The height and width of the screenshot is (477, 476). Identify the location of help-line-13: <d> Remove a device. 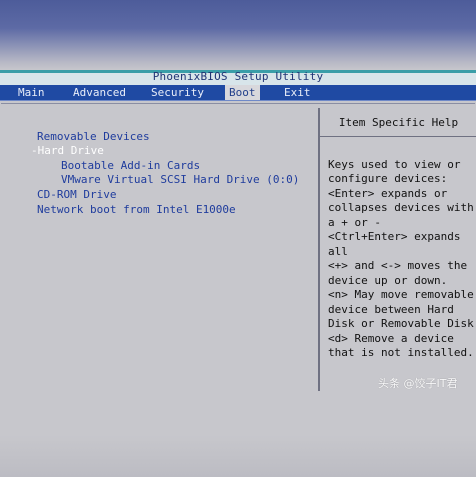
(391, 338).